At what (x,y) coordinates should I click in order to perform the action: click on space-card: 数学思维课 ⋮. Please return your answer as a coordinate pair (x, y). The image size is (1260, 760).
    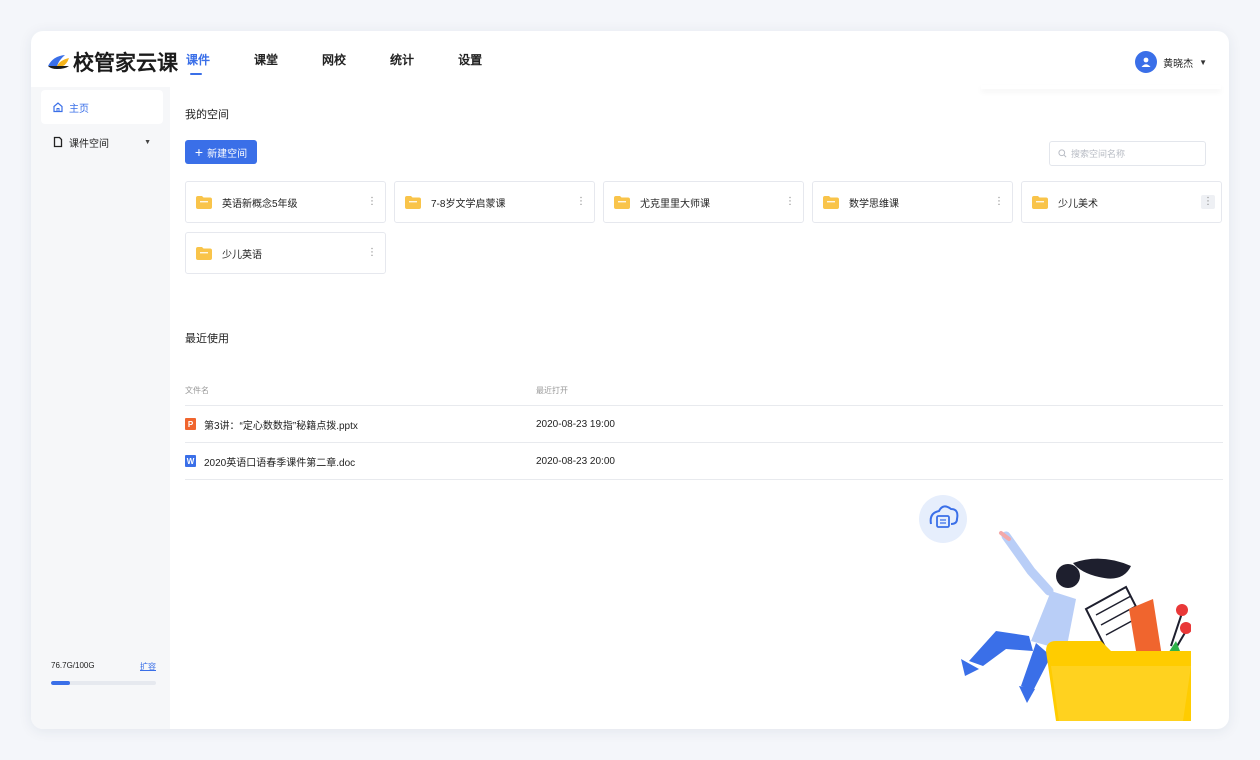
    Looking at the image, I should click on (912, 202).